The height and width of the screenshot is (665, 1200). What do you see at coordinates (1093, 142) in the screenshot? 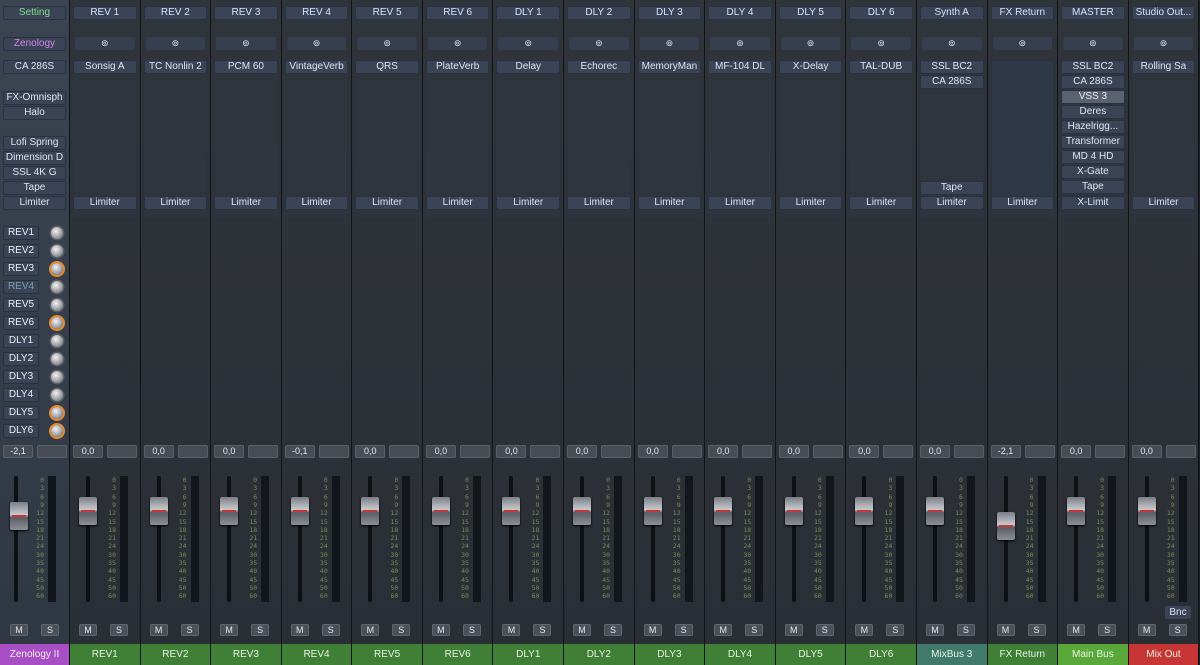
I see `insert-slot: Transformer` at bounding box center [1093, 142].